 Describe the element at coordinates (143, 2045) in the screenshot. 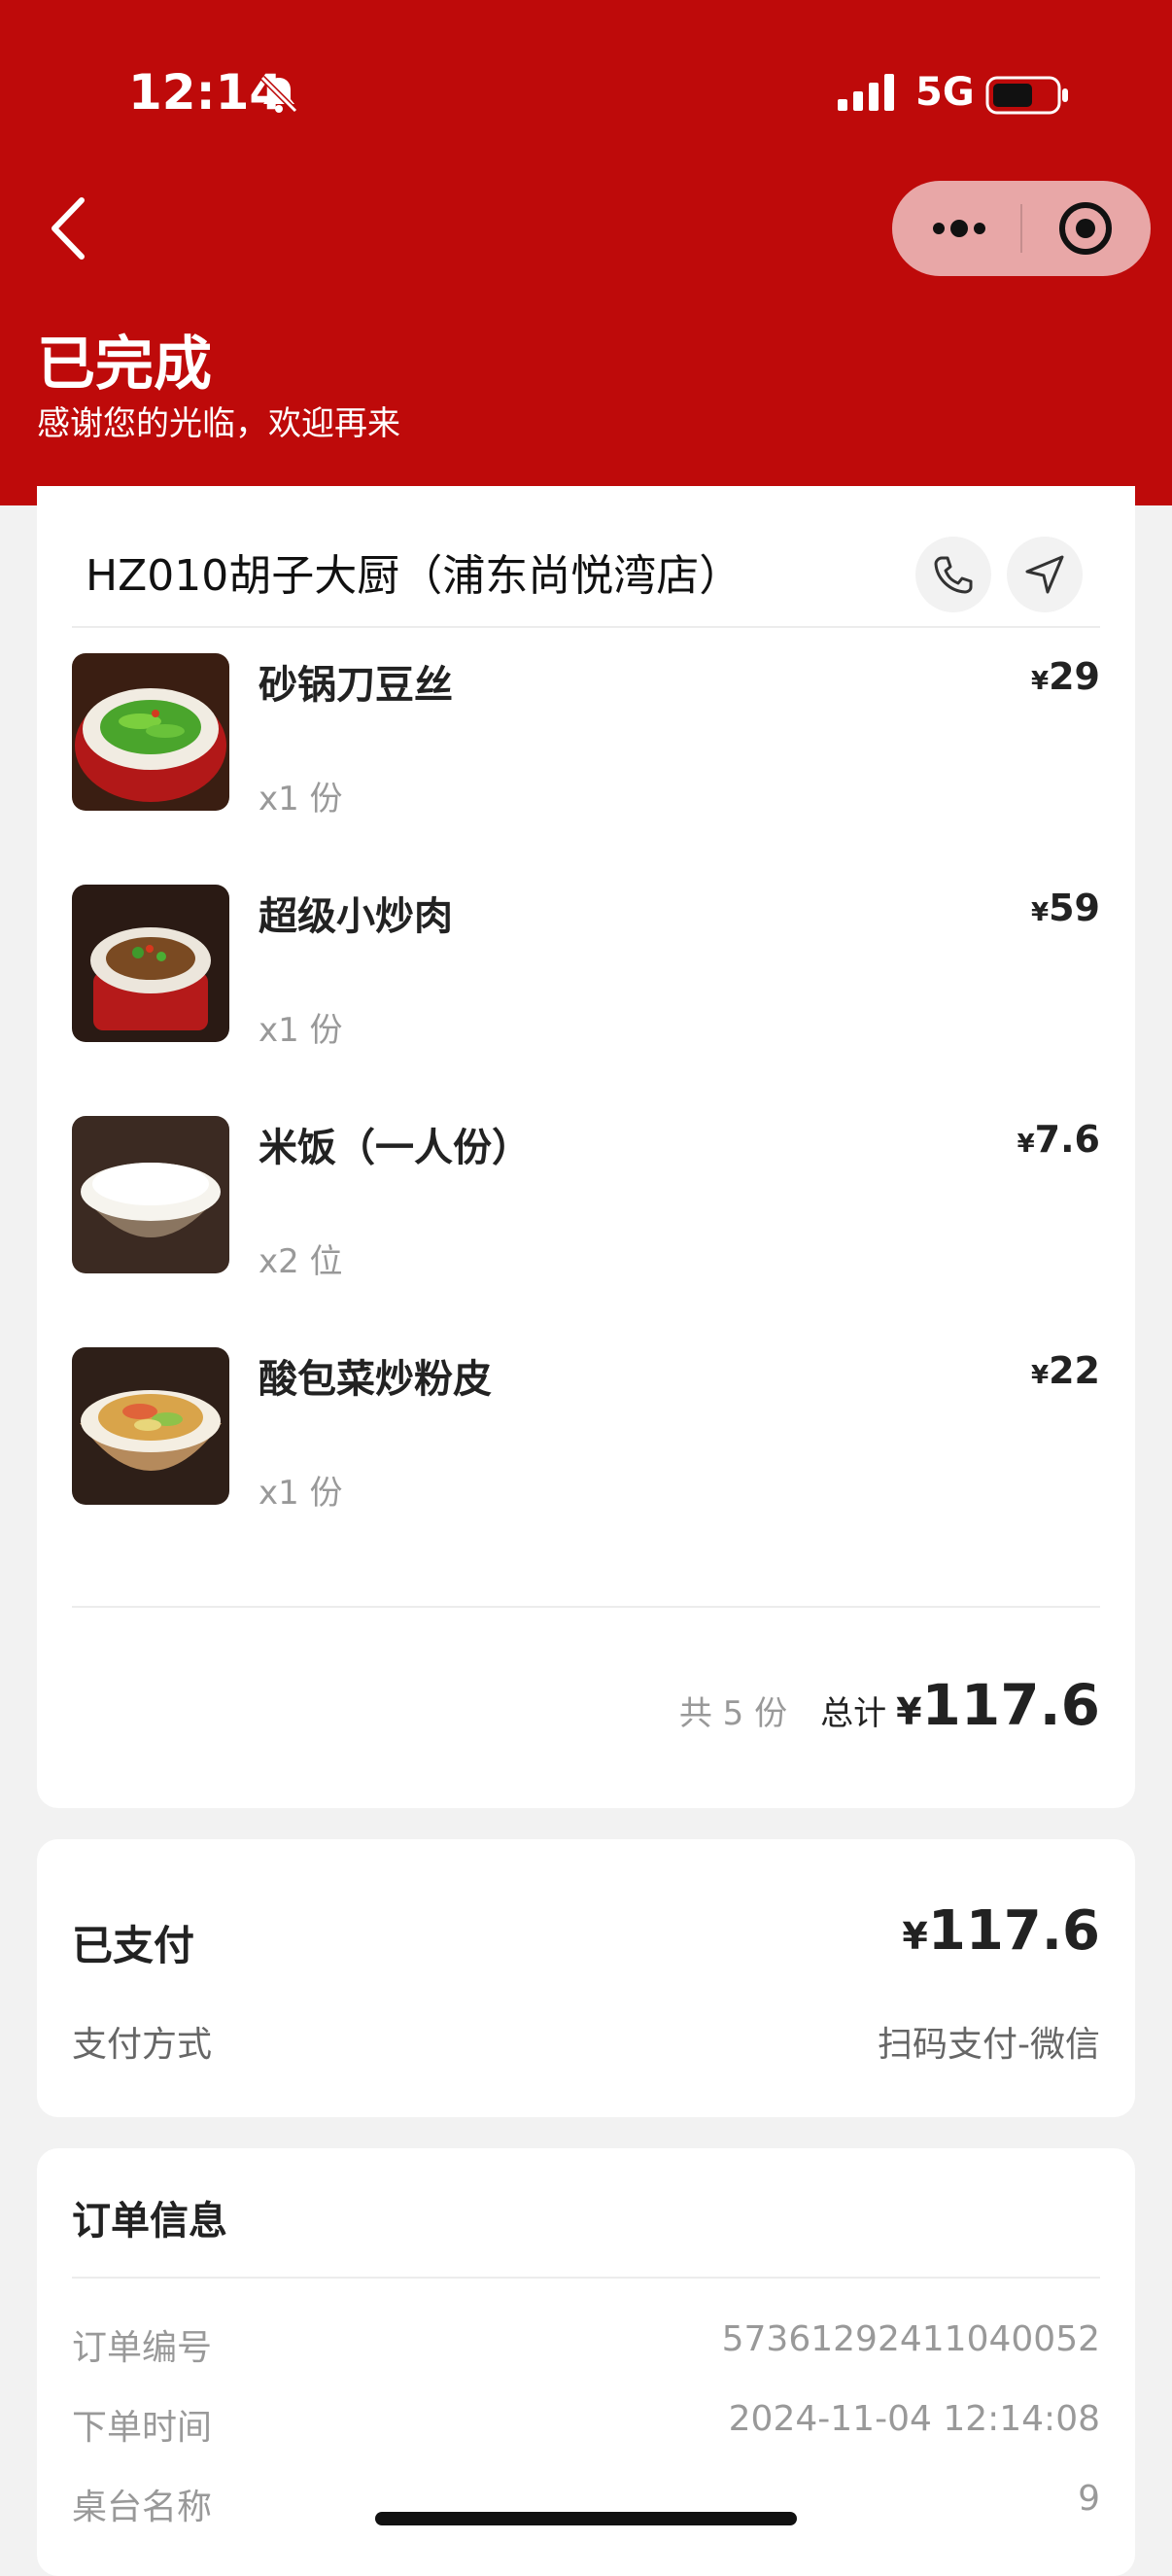

I see `payment-method-label: 支付方式` at that location.